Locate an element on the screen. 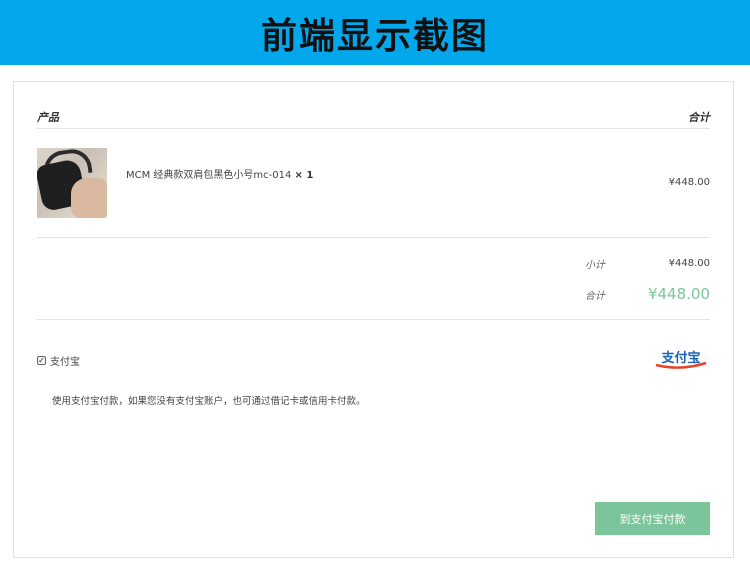 The image size is (750, 580). subtotal-label: 小计 is located at coordinates (595, 265).